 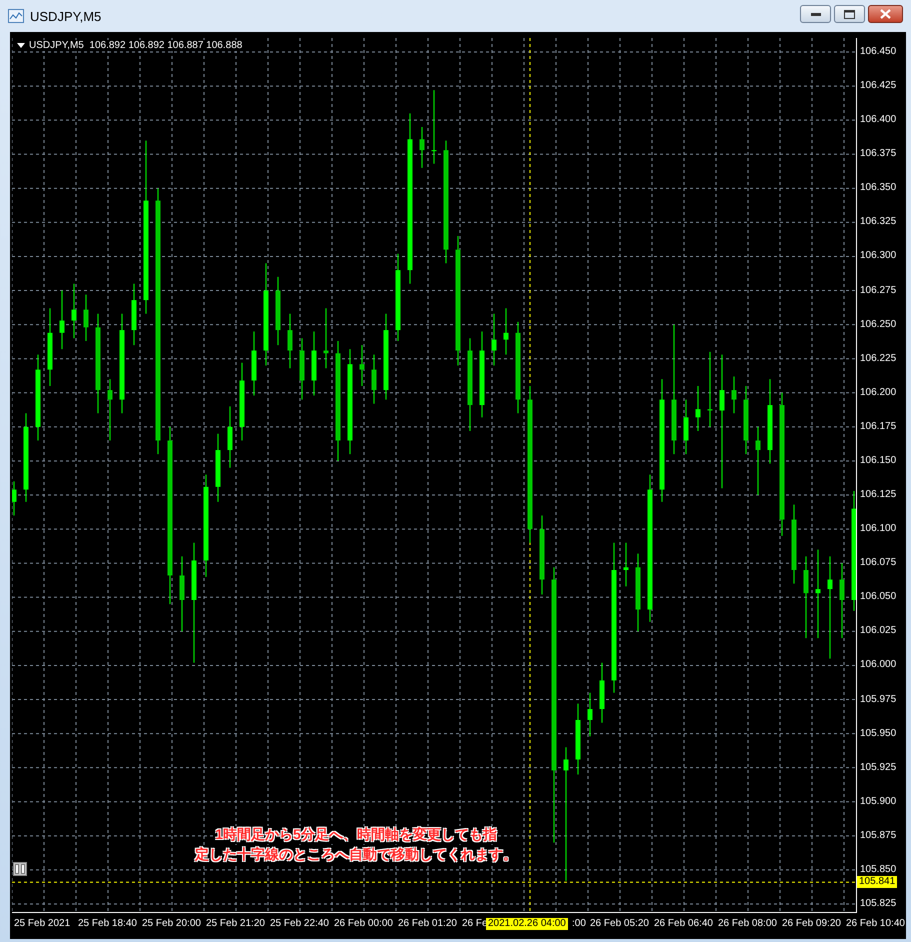 I want to click on price-label: 106.450, so click(x=878, y=52).